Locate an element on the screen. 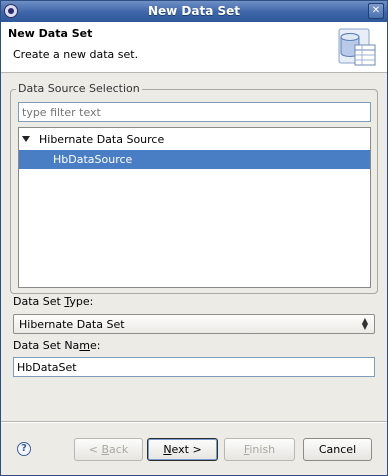 This screenshot has width=388, height=476. data-source-selection-label: Data Source Selection is located at coordinates (79, 88).